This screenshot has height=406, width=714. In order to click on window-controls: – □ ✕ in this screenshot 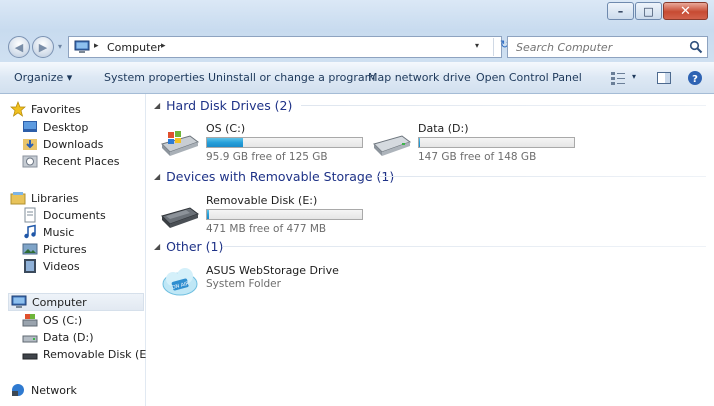, I will do `click(657, 11)`.